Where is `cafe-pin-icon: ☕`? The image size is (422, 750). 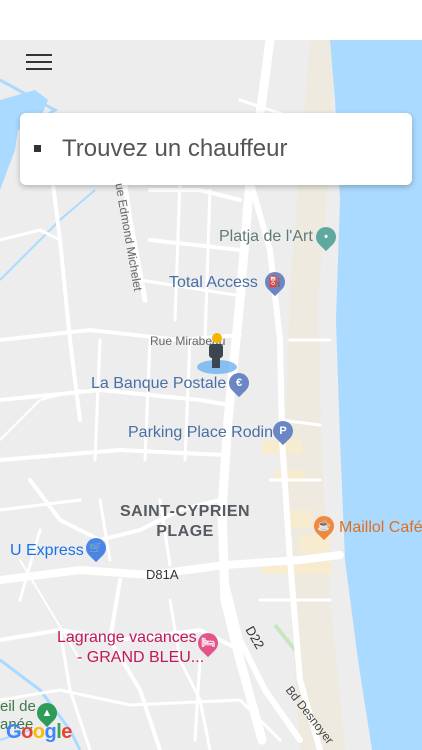
cafe-pin-icon: ☕ is located at coordinates (324, 526).